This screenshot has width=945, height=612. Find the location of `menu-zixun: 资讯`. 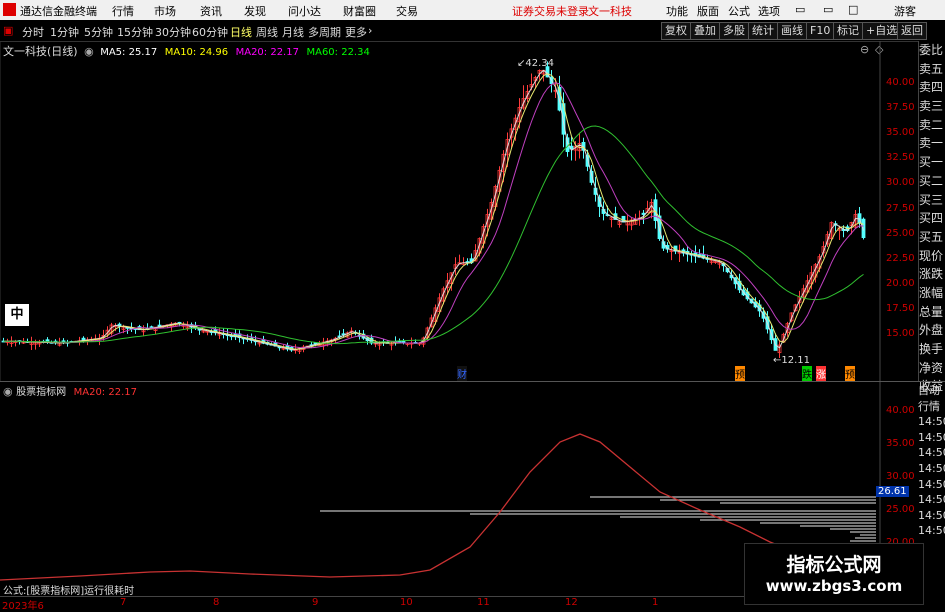

menu-zixun: 资讯 is located at coordinates (211, 11).